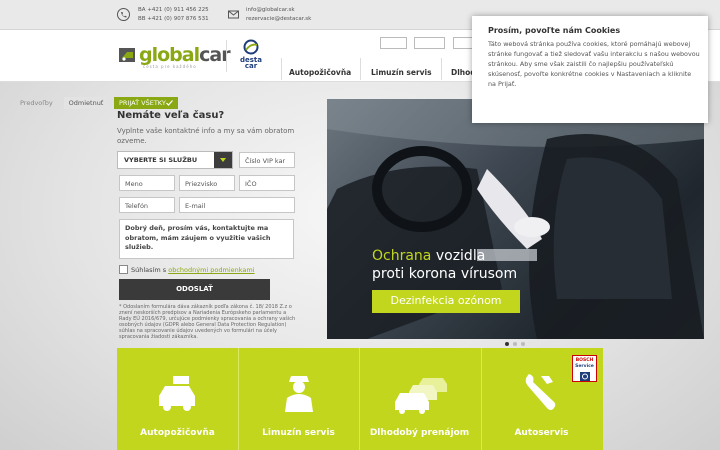 Image resolution: width=720 pixels, height=450 pixels. I want to click on submit-button: ODOSLAŤ, so click(194, 289).